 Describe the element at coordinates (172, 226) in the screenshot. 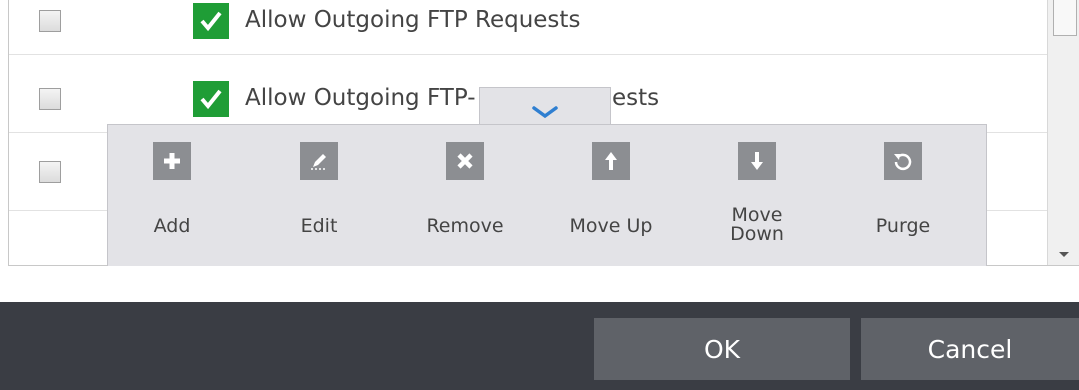

I see `add-label: Add` at that location.